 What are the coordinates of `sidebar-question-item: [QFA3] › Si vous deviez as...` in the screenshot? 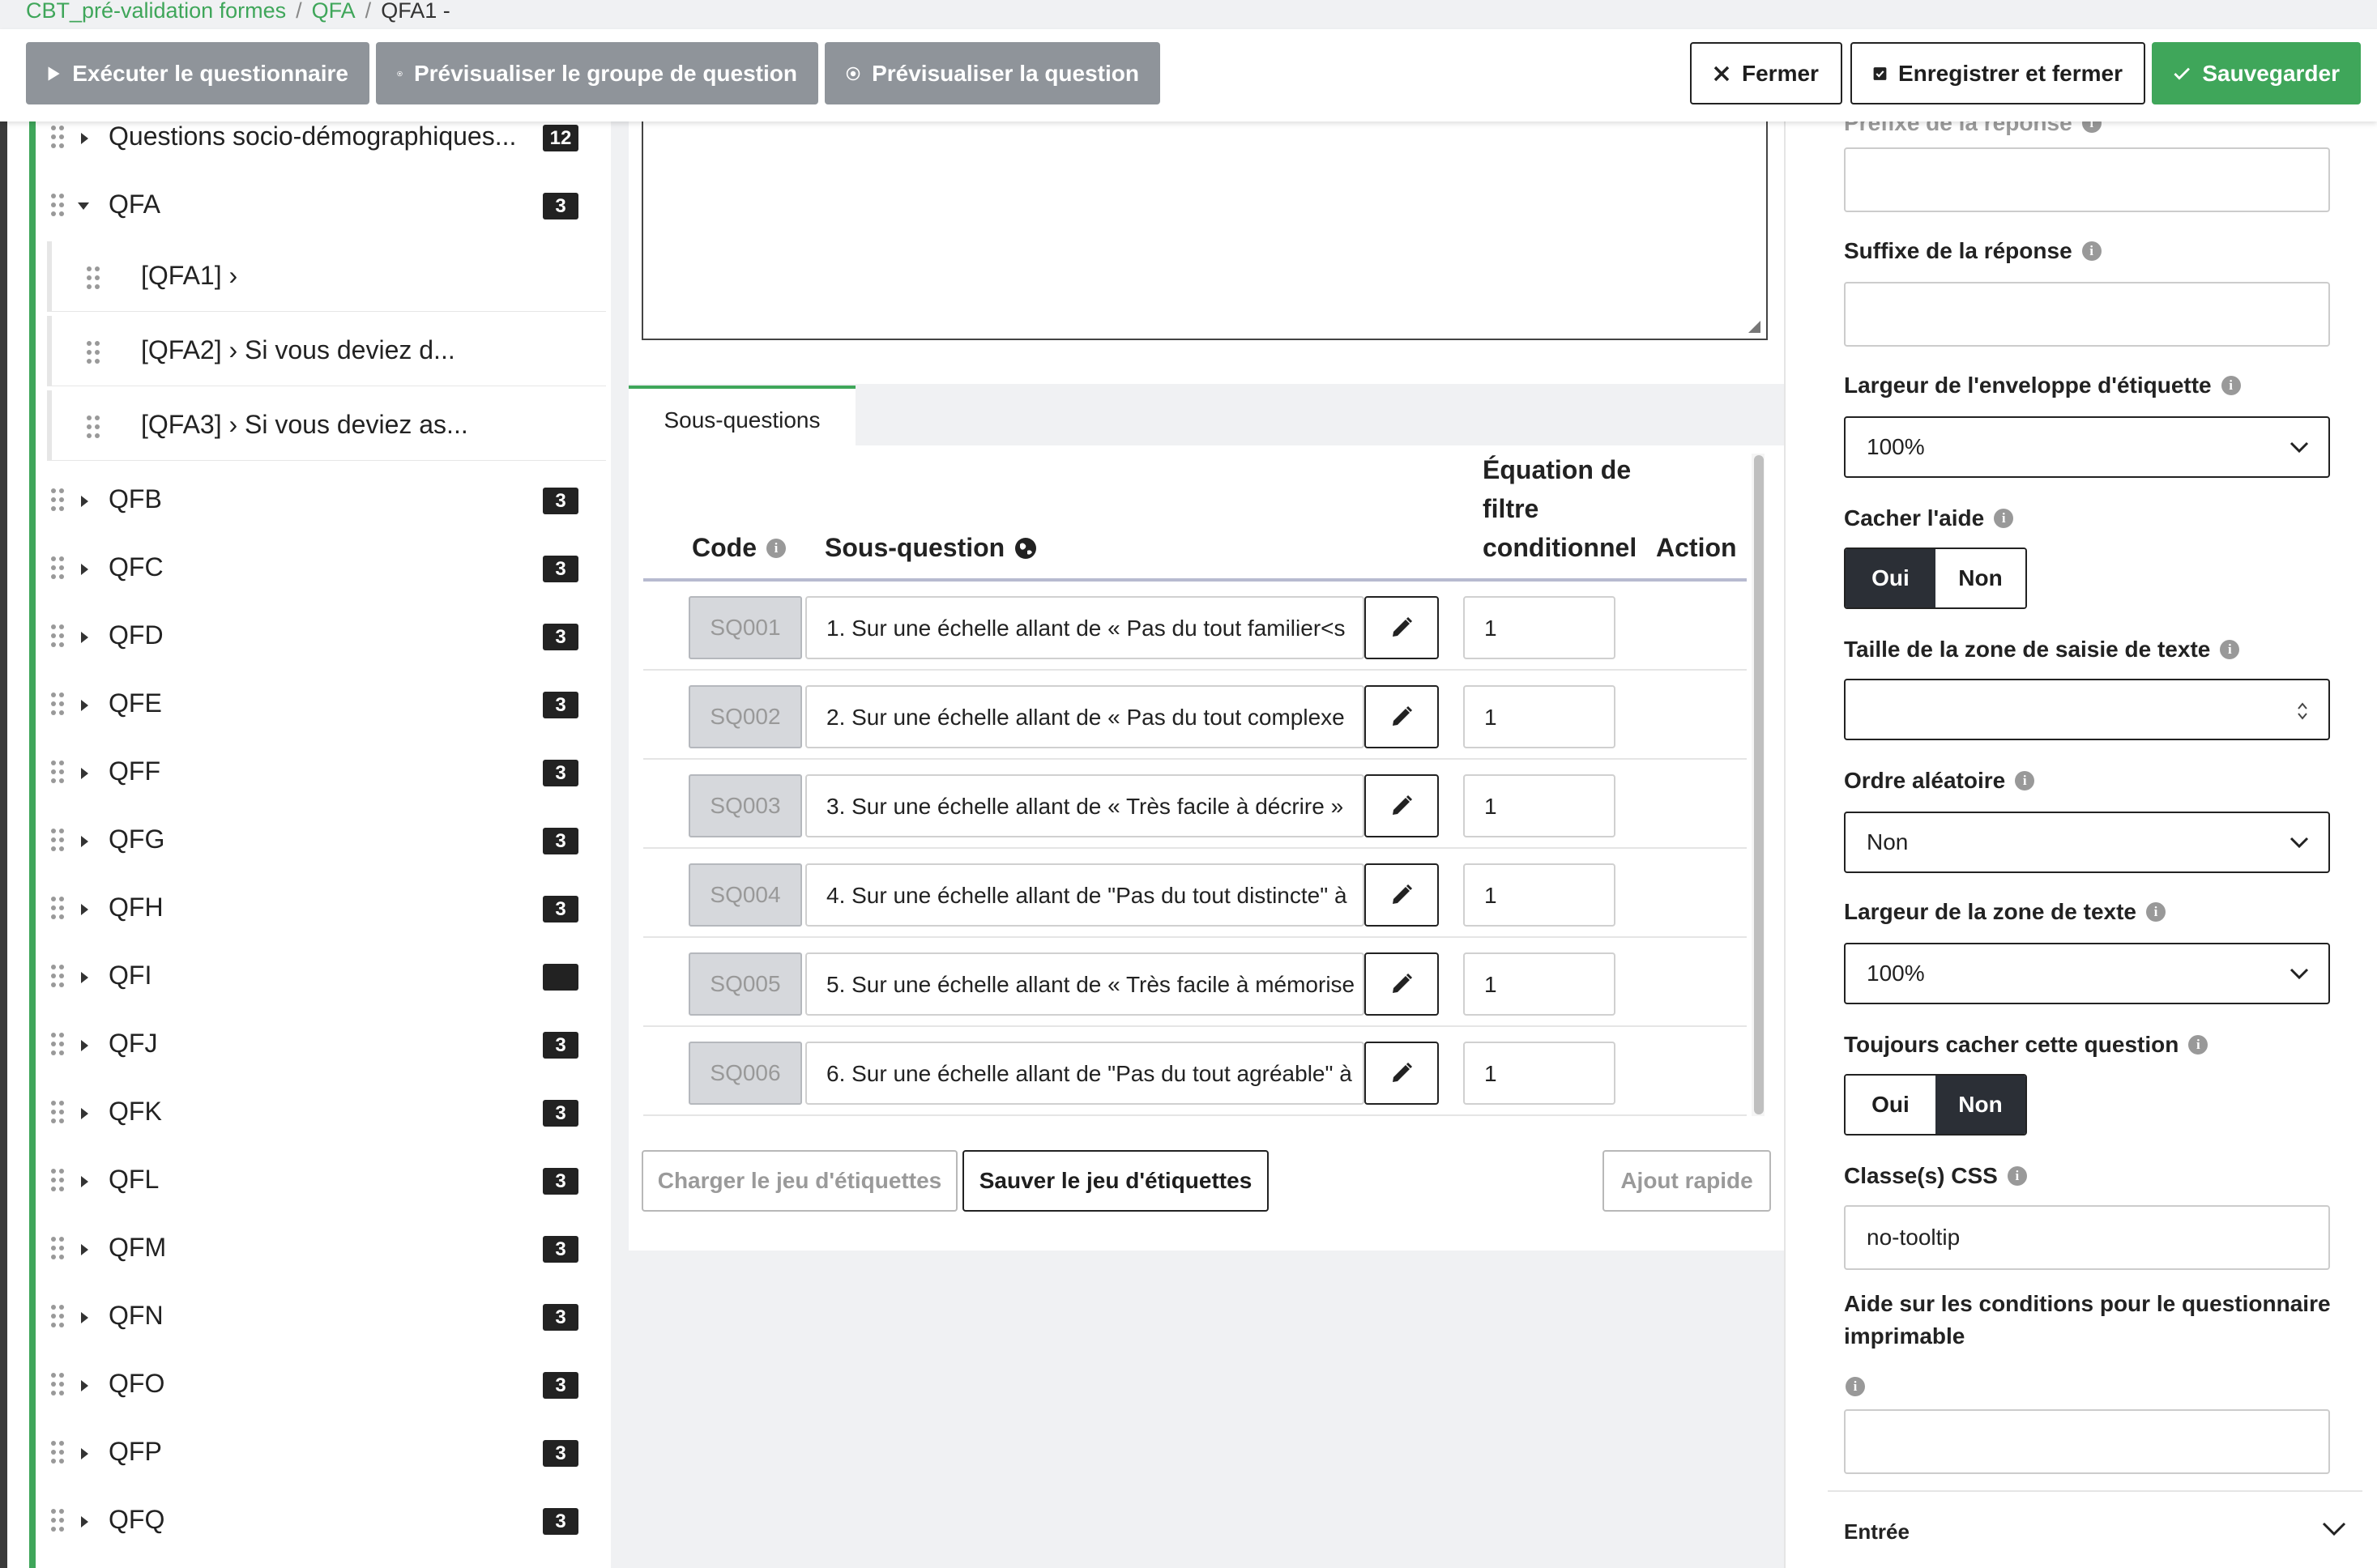 It's located at (326, 425).